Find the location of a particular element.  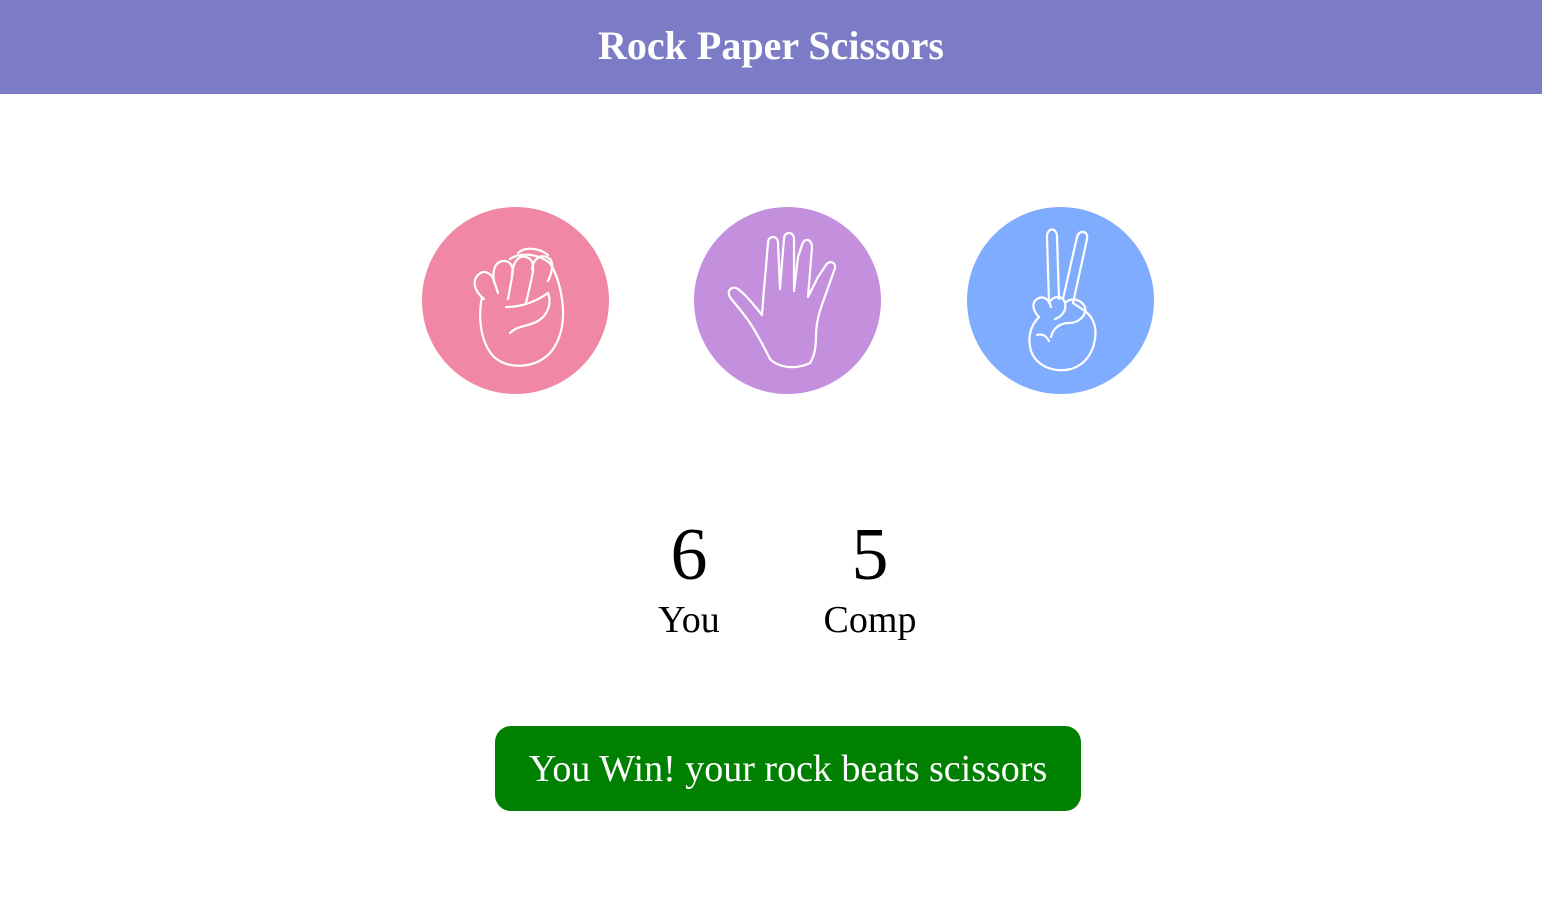

paper-choice-button is located at coordinates (787, 300).